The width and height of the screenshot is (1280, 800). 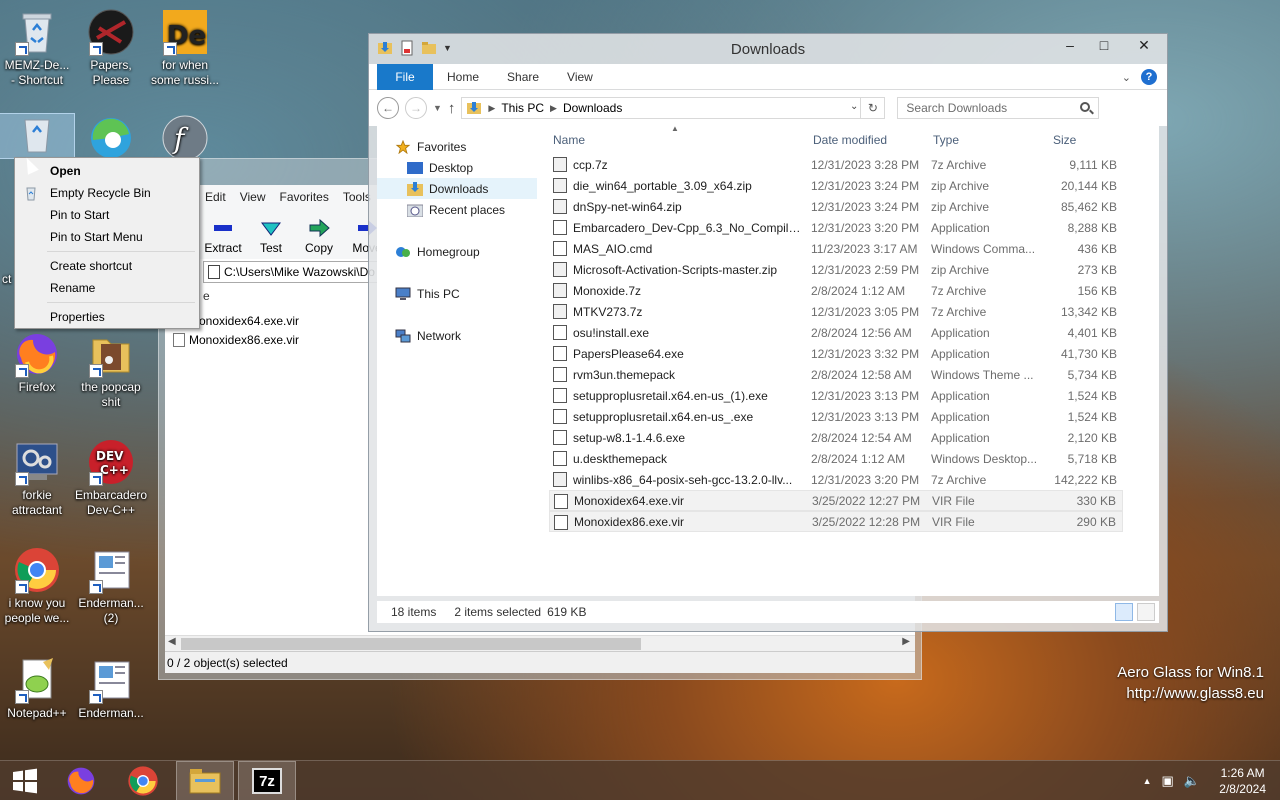 I want to click on scroll-thumb, so click(x=411, y=644).